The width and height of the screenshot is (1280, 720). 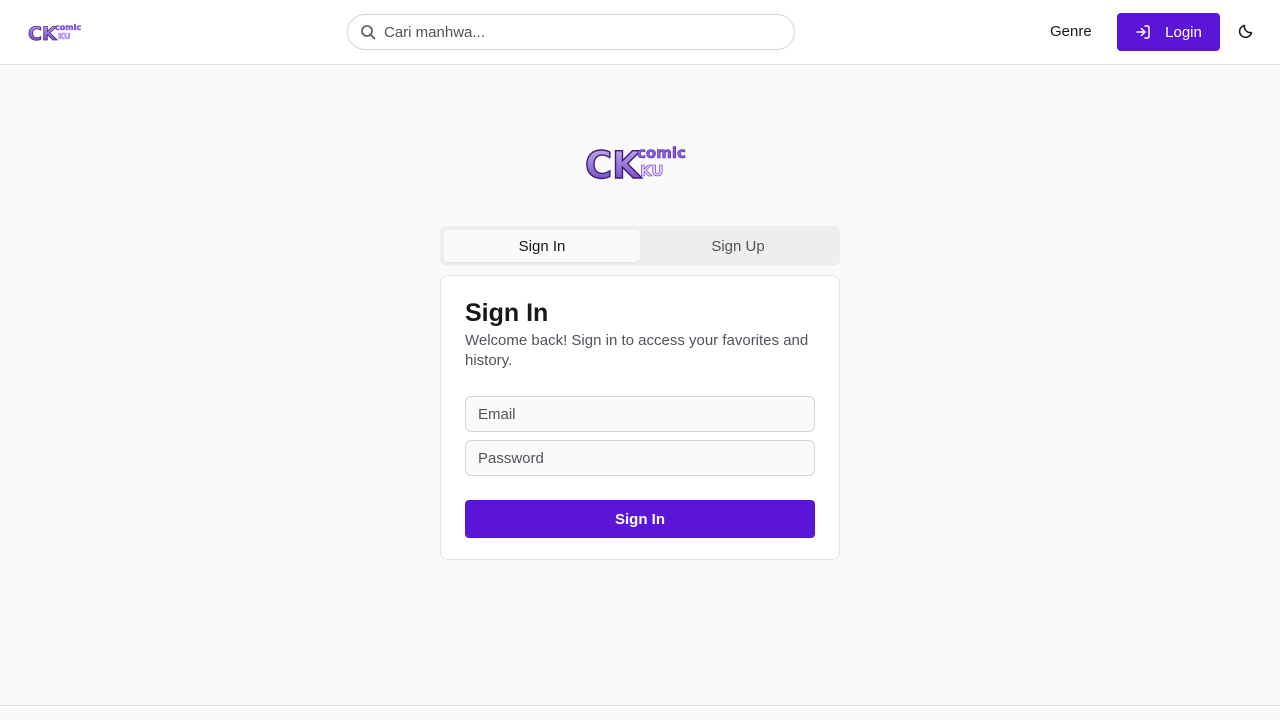 I want to click on search-input, so click(x=584, y=32).